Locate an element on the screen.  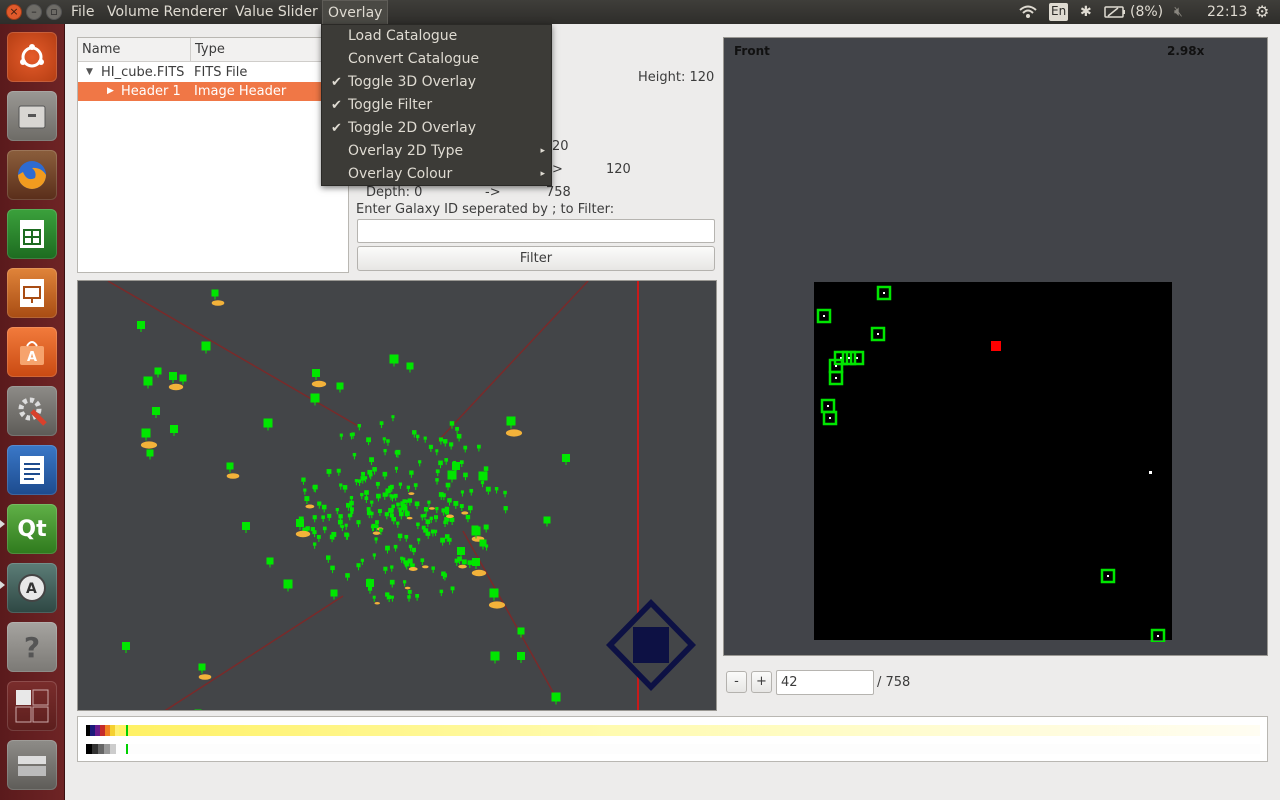
depth-arrow: -> is located at coordinates (493, 192).